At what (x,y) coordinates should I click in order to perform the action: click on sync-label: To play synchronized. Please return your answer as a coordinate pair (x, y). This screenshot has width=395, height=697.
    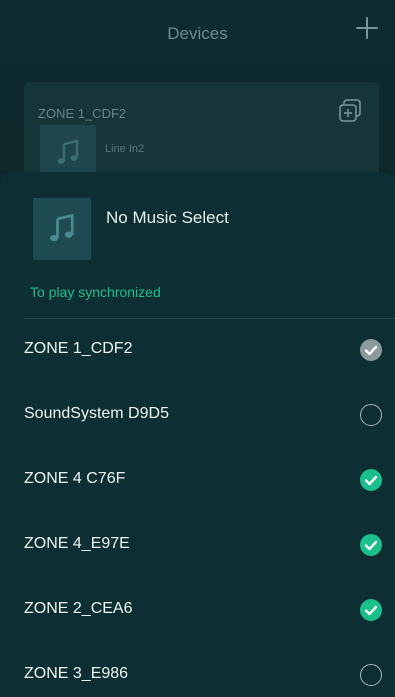
    Looking at the image, I should click on (95, 292).